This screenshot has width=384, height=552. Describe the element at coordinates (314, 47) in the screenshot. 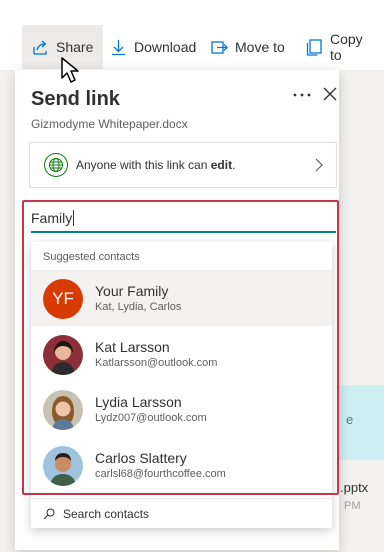

I see `copy-to-icon` at that location.